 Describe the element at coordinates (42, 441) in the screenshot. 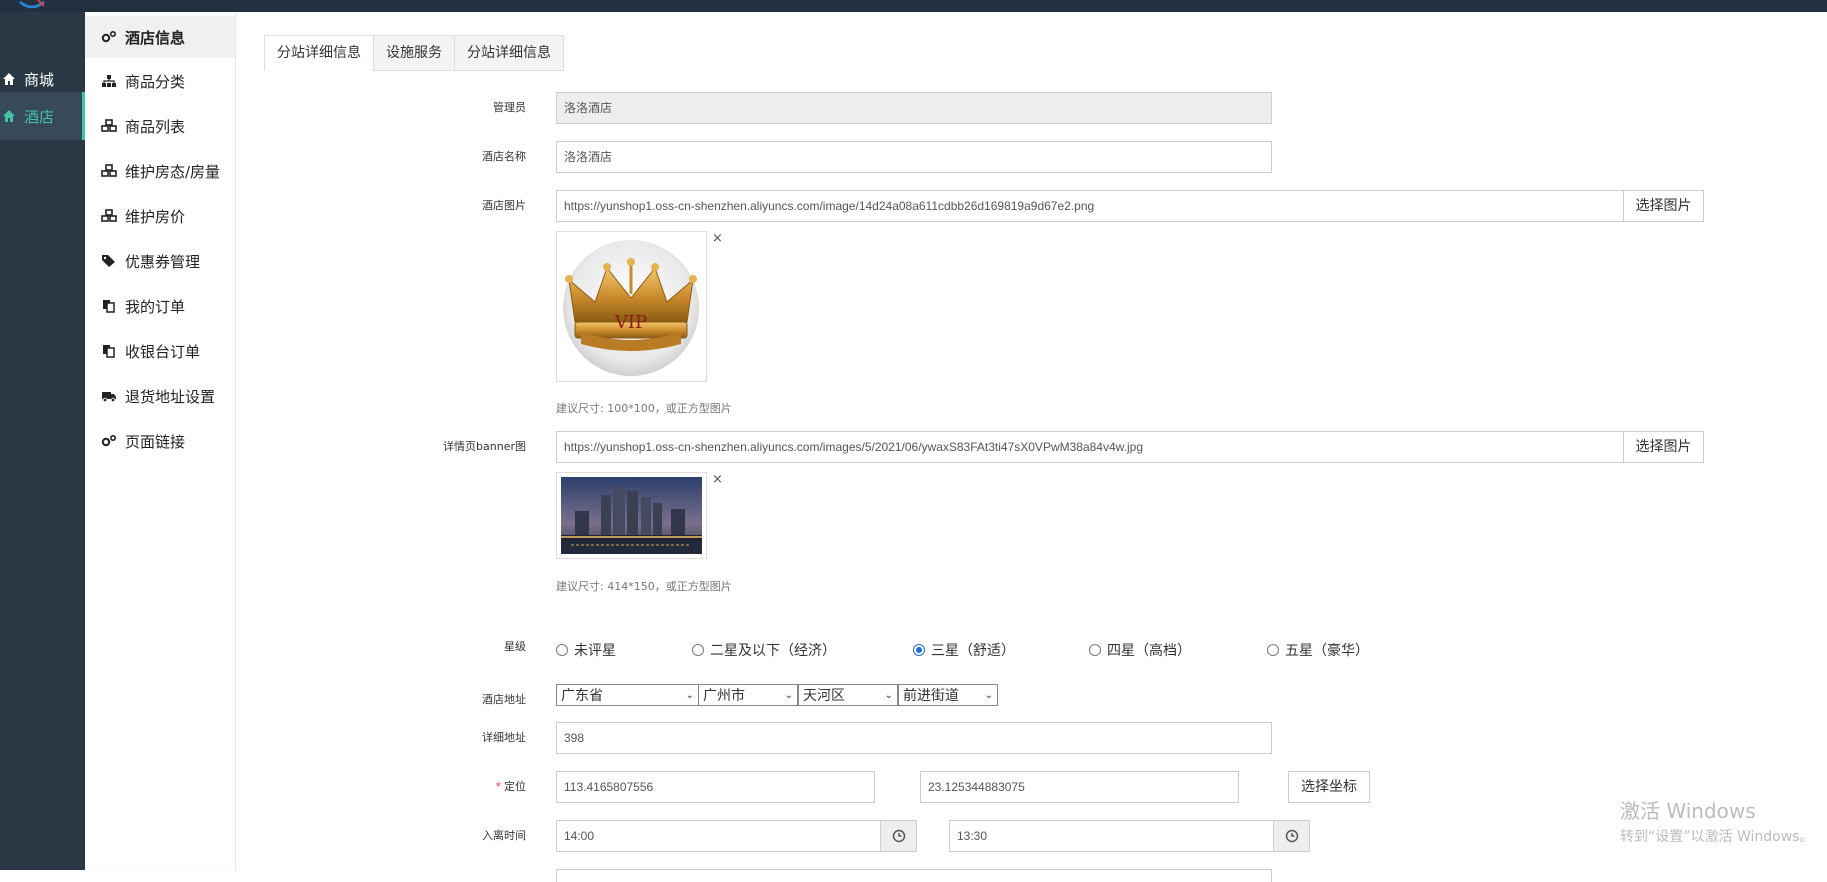

I see `primary-sidebar: 商城 酒店` at that location.